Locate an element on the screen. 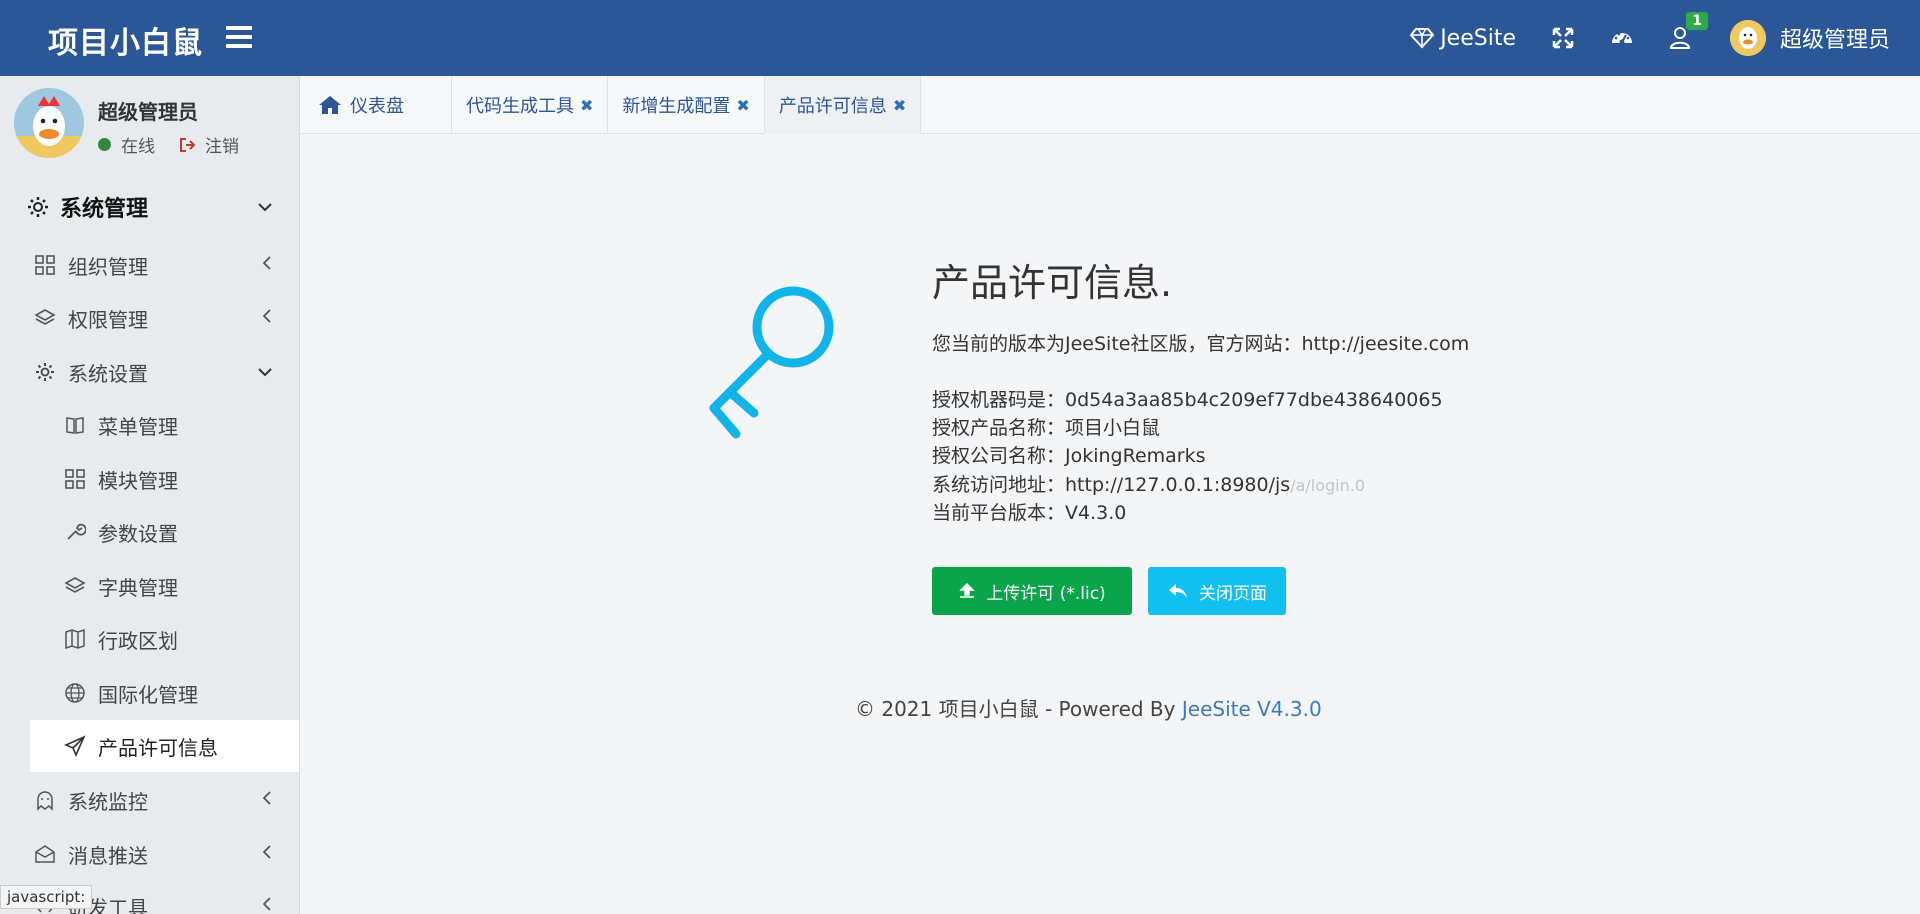  tab-label: 代码生成工具 is located at coordinates (520, 106).